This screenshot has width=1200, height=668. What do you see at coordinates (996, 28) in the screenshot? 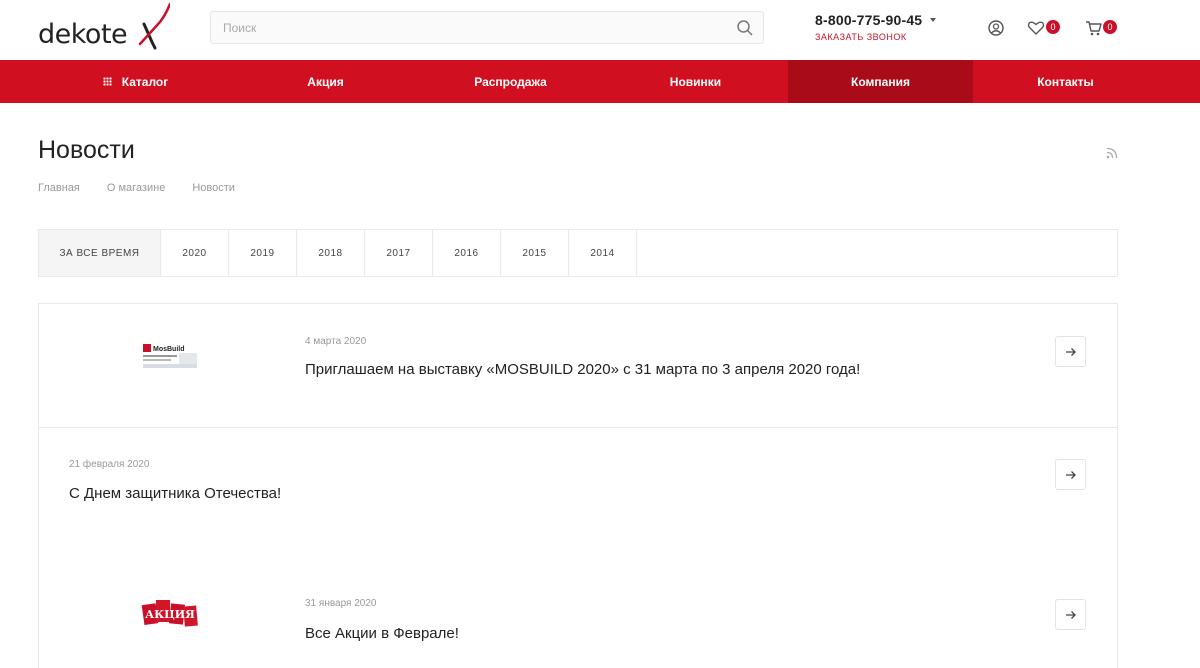
I see `user-icon` at bounding box center [996, 28].